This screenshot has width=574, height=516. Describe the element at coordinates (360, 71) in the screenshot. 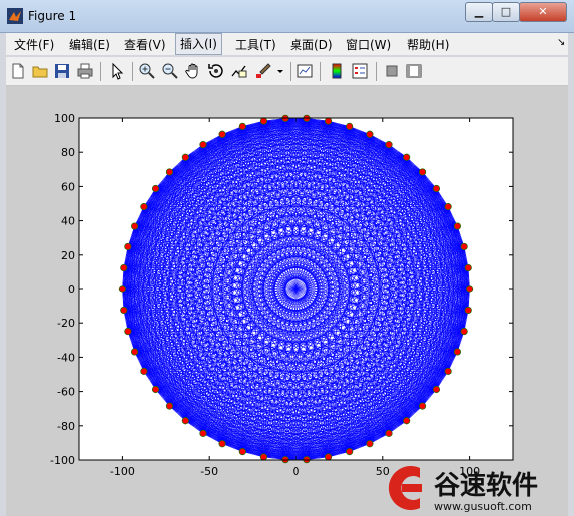

I see `legend-icon` at that location.